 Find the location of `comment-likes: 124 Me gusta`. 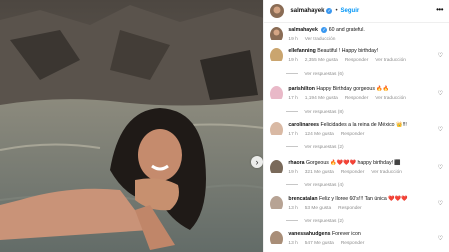

comment-likes: 124 Me gusta is located at coordinates (319, 134).